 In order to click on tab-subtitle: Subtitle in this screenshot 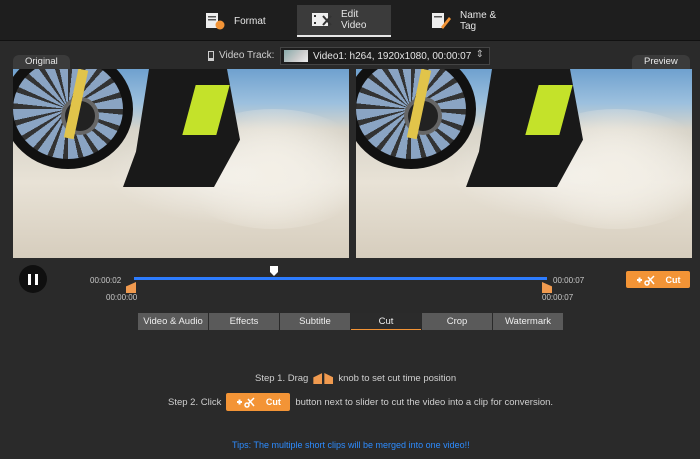, I will do `click(315, 321)`.